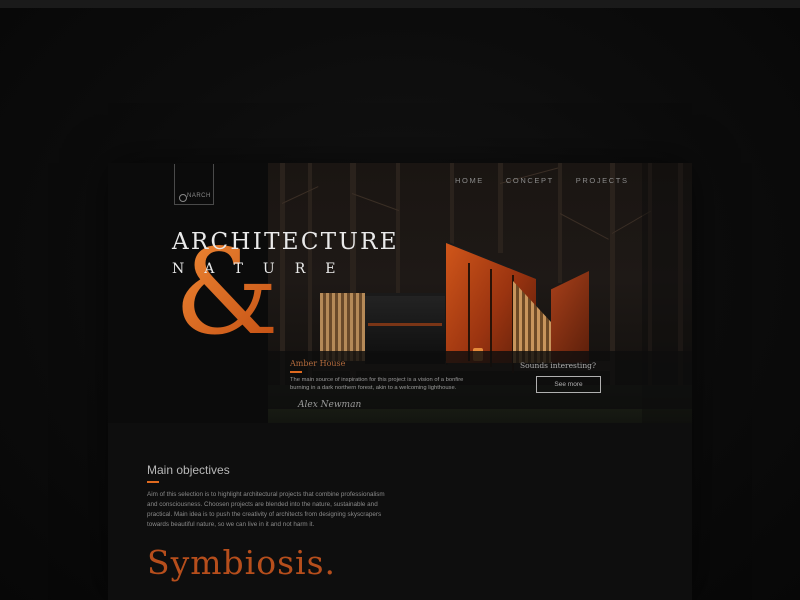  What do you see at coordinates (452, 208) in the screenshot?
I see `tree-trunk` at bounding box center [452, 208].